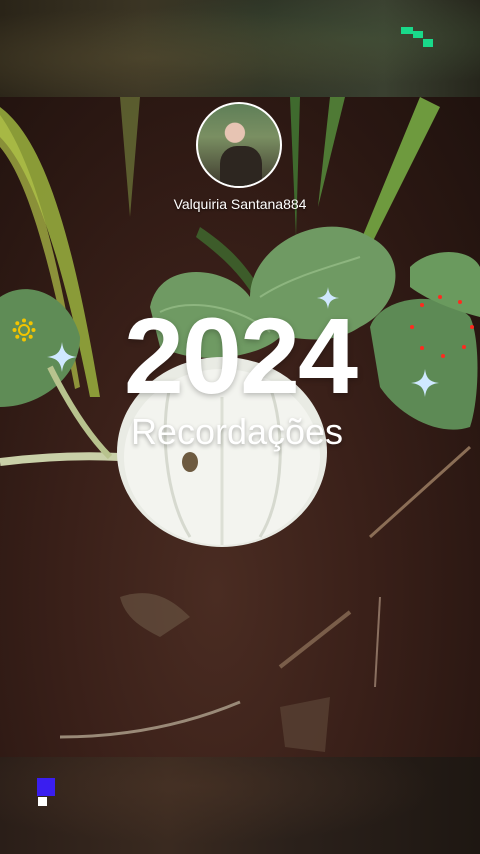 Image resolution: width=480 pixels, height=854 pixels. Describe the element at coordinates (237, 431) in the screenshot. I see `memories-subtitle: Recordações` at that location.